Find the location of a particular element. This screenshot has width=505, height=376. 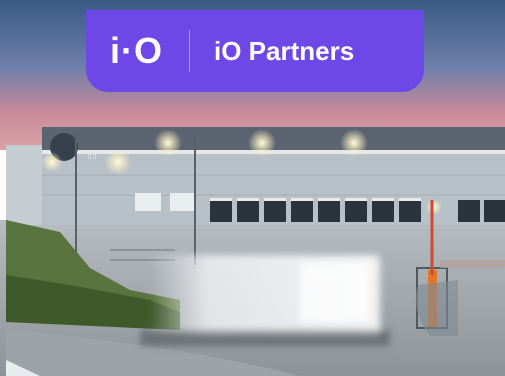

io-logo: i·O is located at coordinates (136, 50).